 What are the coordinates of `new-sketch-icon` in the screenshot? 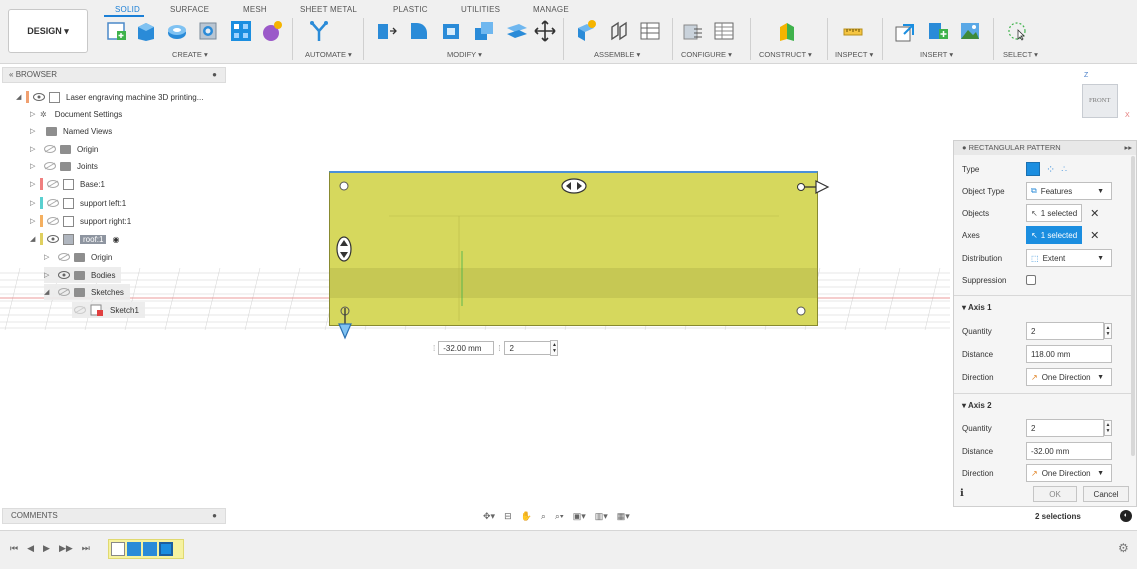 It's located at (117, 31).